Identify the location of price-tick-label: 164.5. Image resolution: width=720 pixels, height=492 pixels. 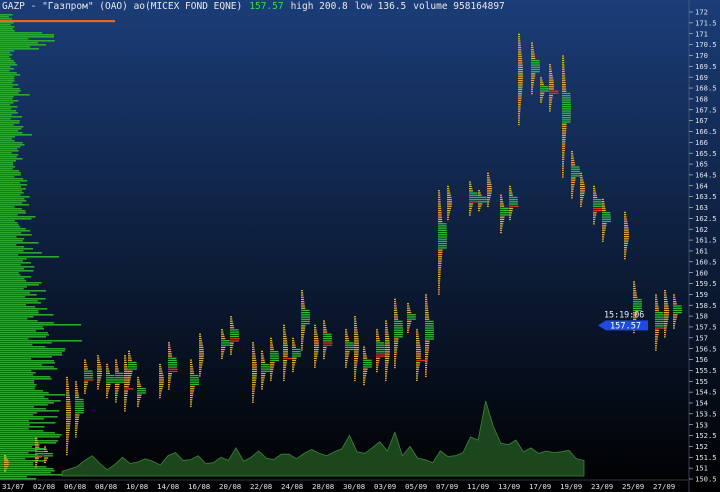
(706, 175).